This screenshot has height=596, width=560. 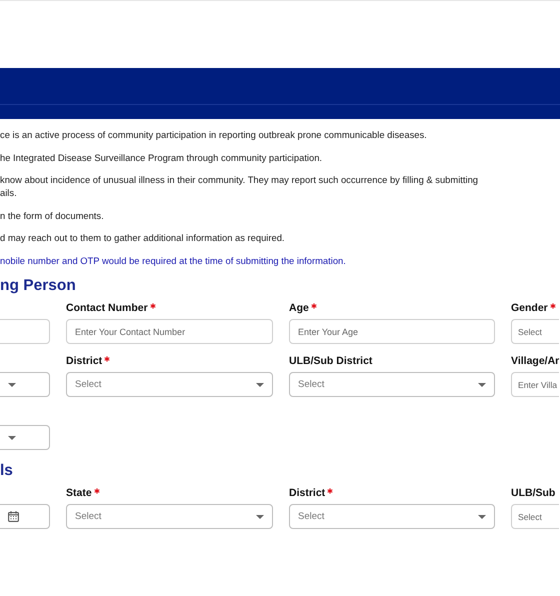 I want to click on input-field, so click(x=25, y=331).